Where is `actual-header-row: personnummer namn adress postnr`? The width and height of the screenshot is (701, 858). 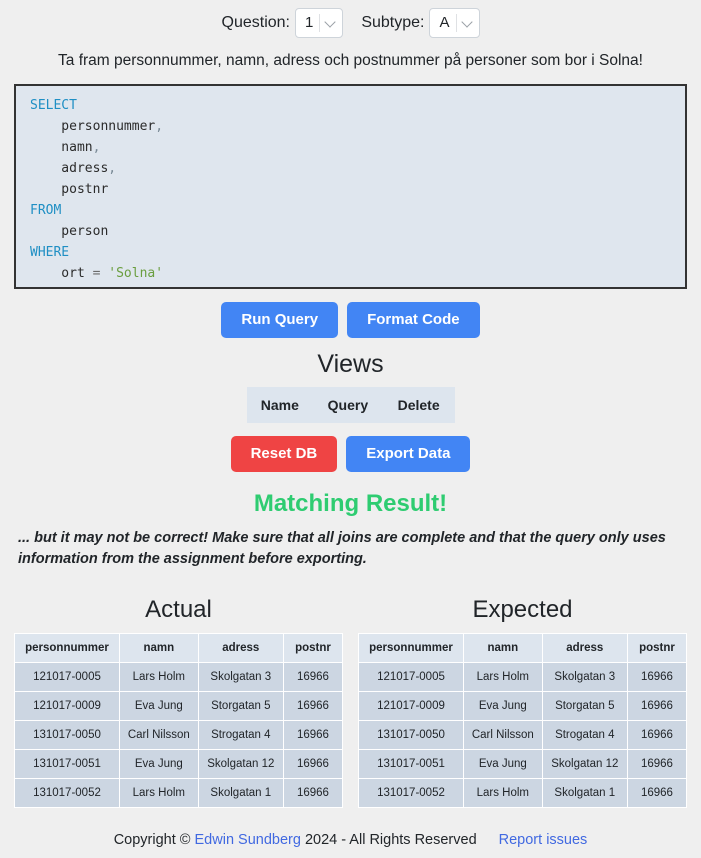
actual-header-row: personnummer namn adress postnr is located at coordinates (179, 648).